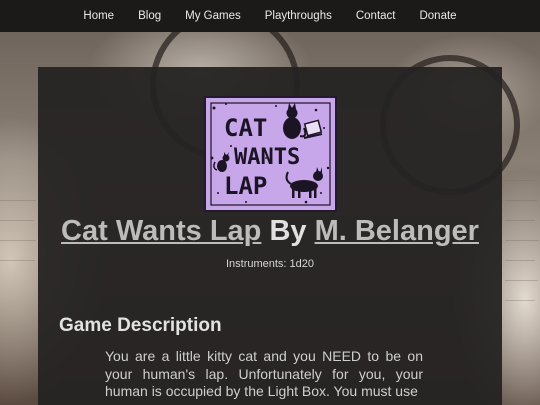 This screenshot has width=540, height=405. What do you see at coordinates (245, 128) in the screenshot?
I see `logo-word-cat: CAT` at bounding box center [245, 128].